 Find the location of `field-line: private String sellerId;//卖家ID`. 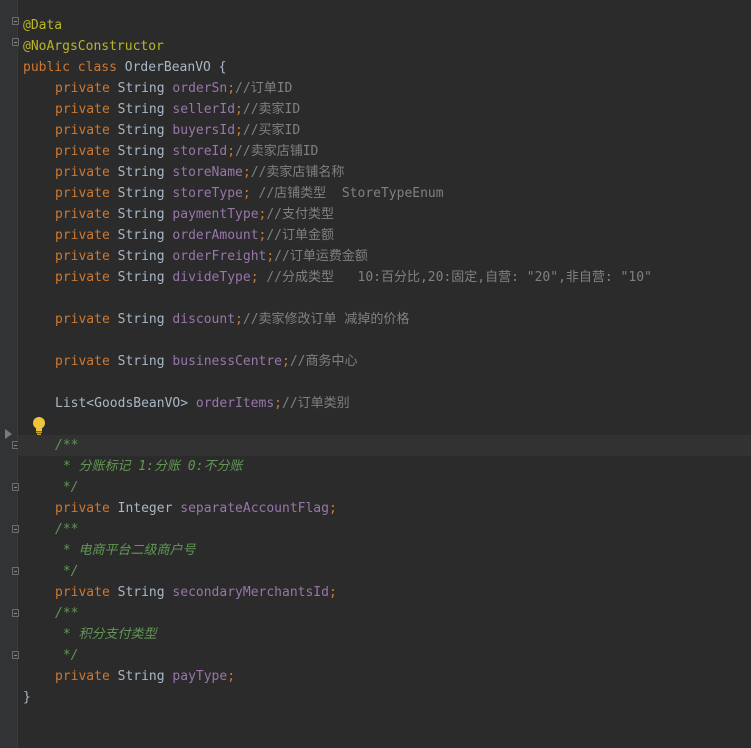

field-line: private String sellerId;//卖家ID is located at coordinates (178, 109).